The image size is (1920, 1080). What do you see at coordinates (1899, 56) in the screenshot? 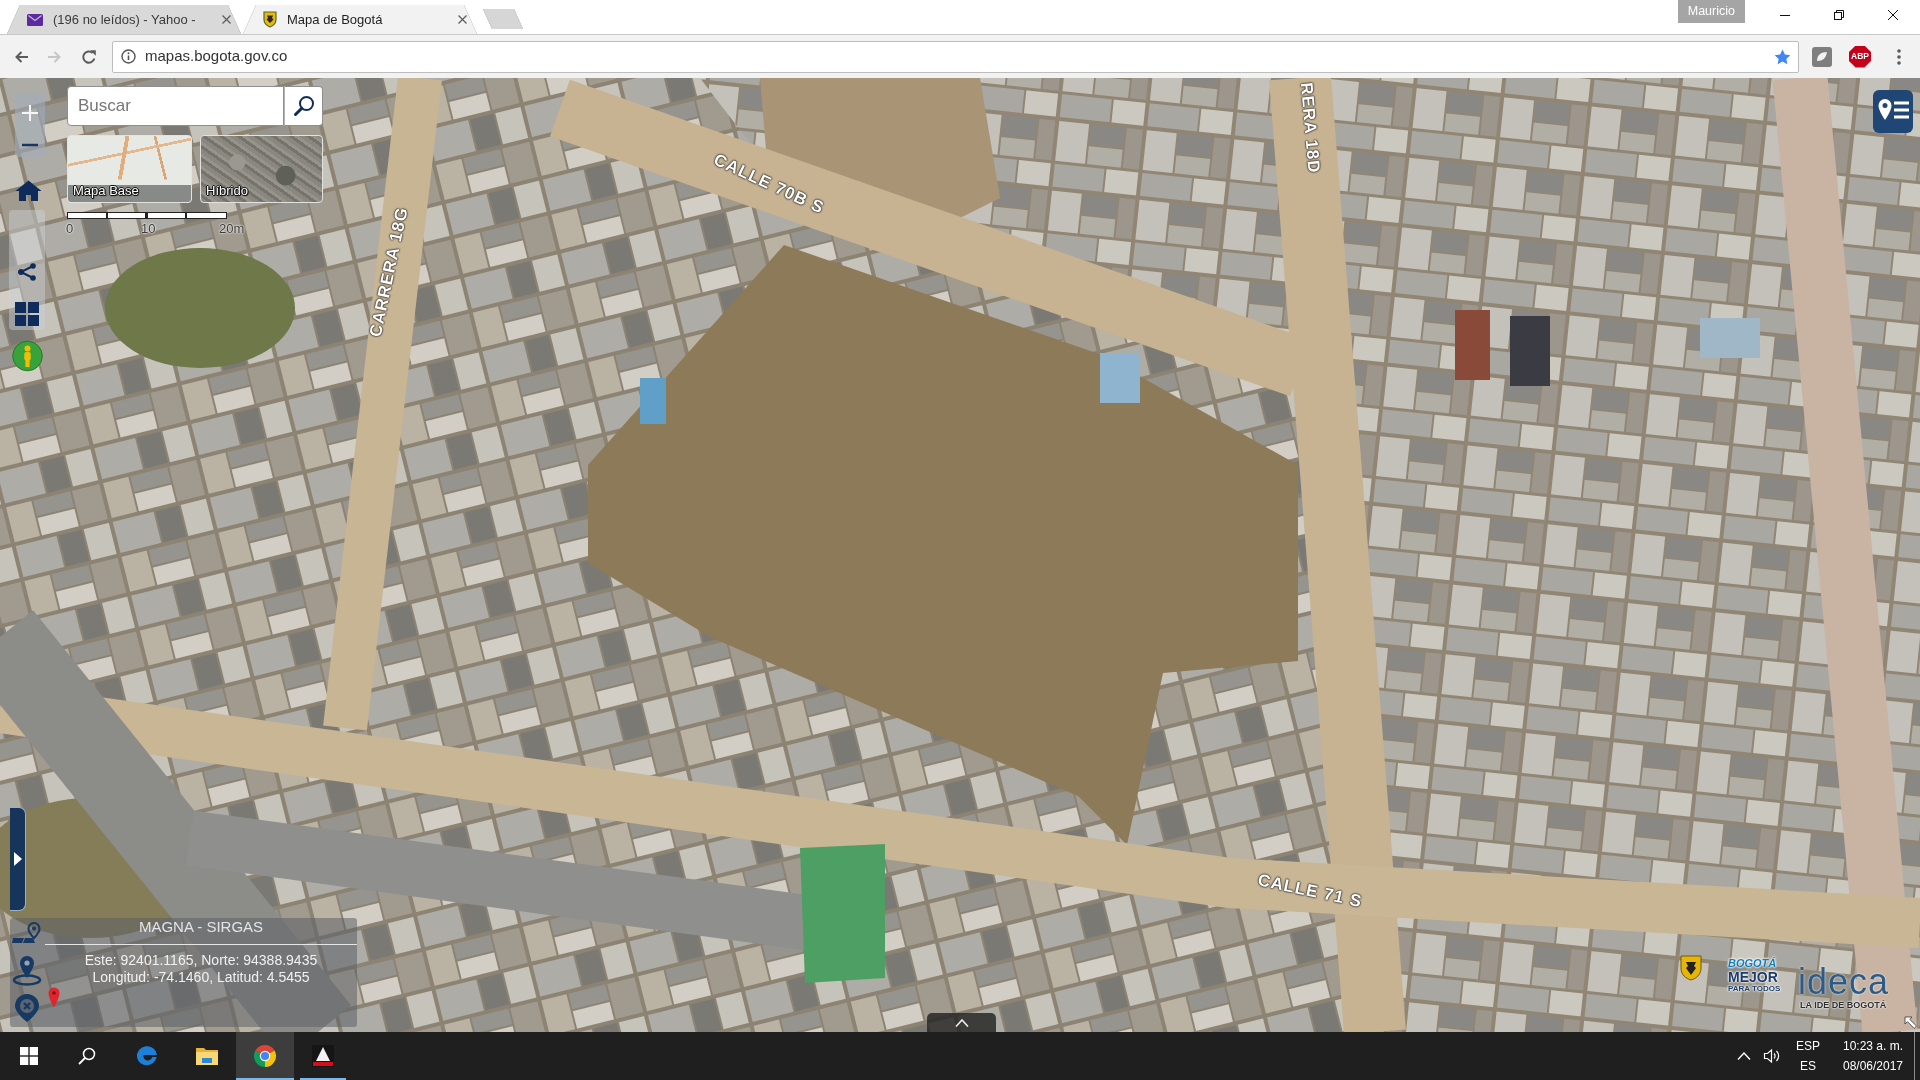
I see `menu-icon` at bounding box center [1899, 56].